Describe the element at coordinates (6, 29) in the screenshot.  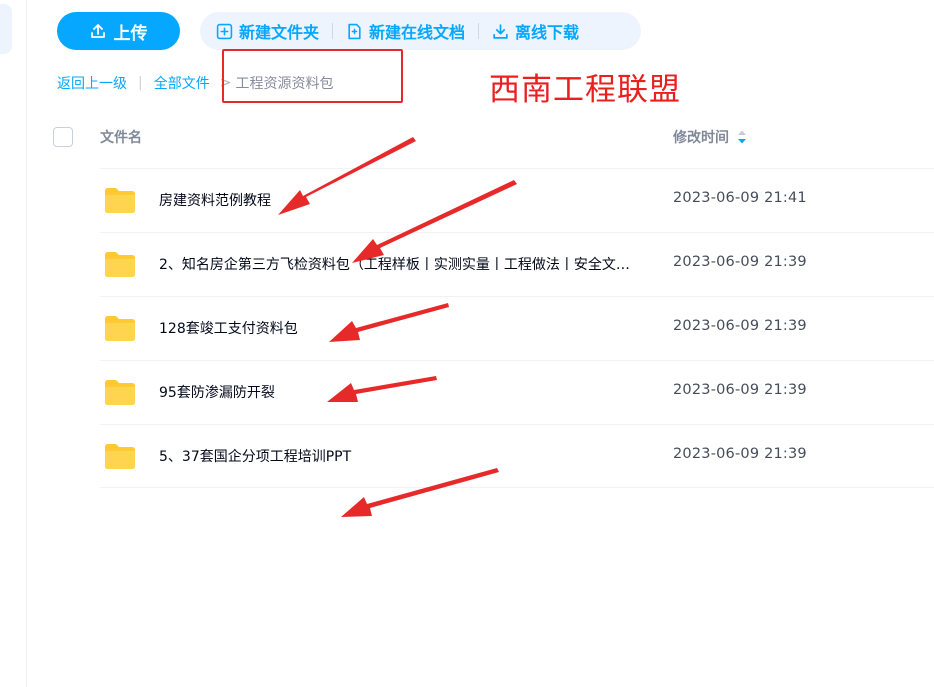
I see `sidebar-active-tab` at that location.